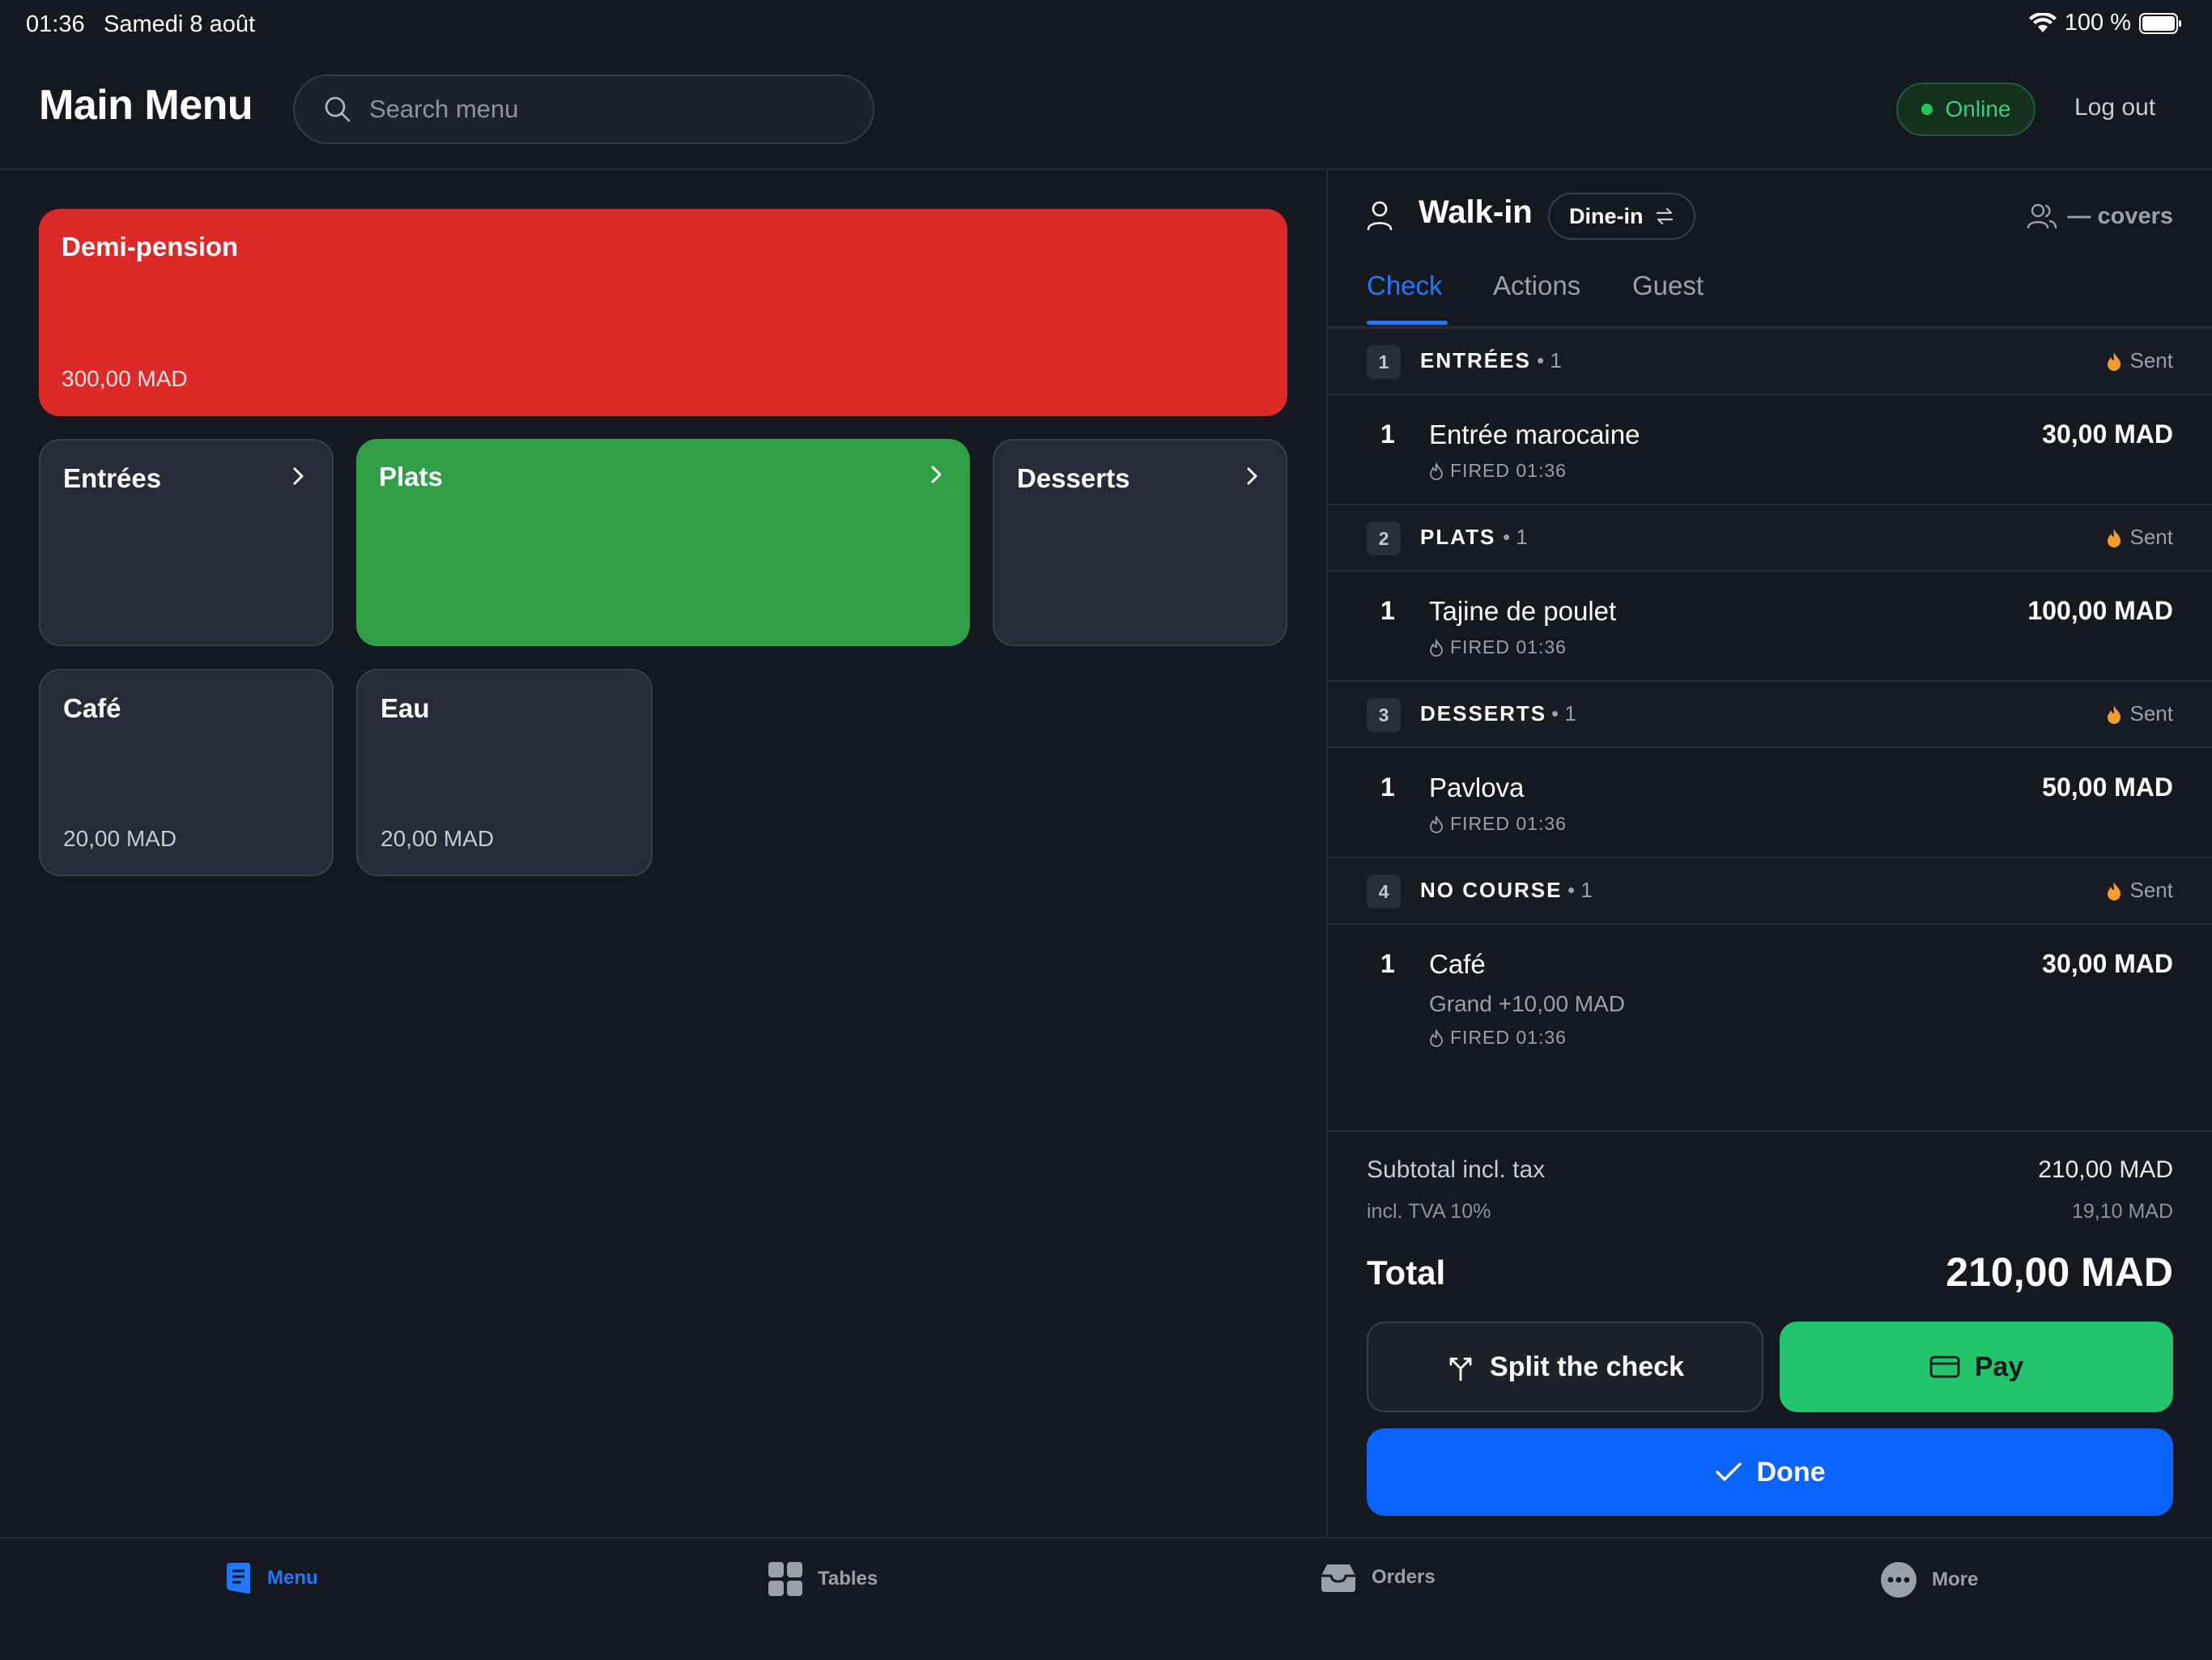  What do you see at coordinates (1461, 1367) in the screenshot?
I see `split-icon` at bounding box center [1461, 1367].